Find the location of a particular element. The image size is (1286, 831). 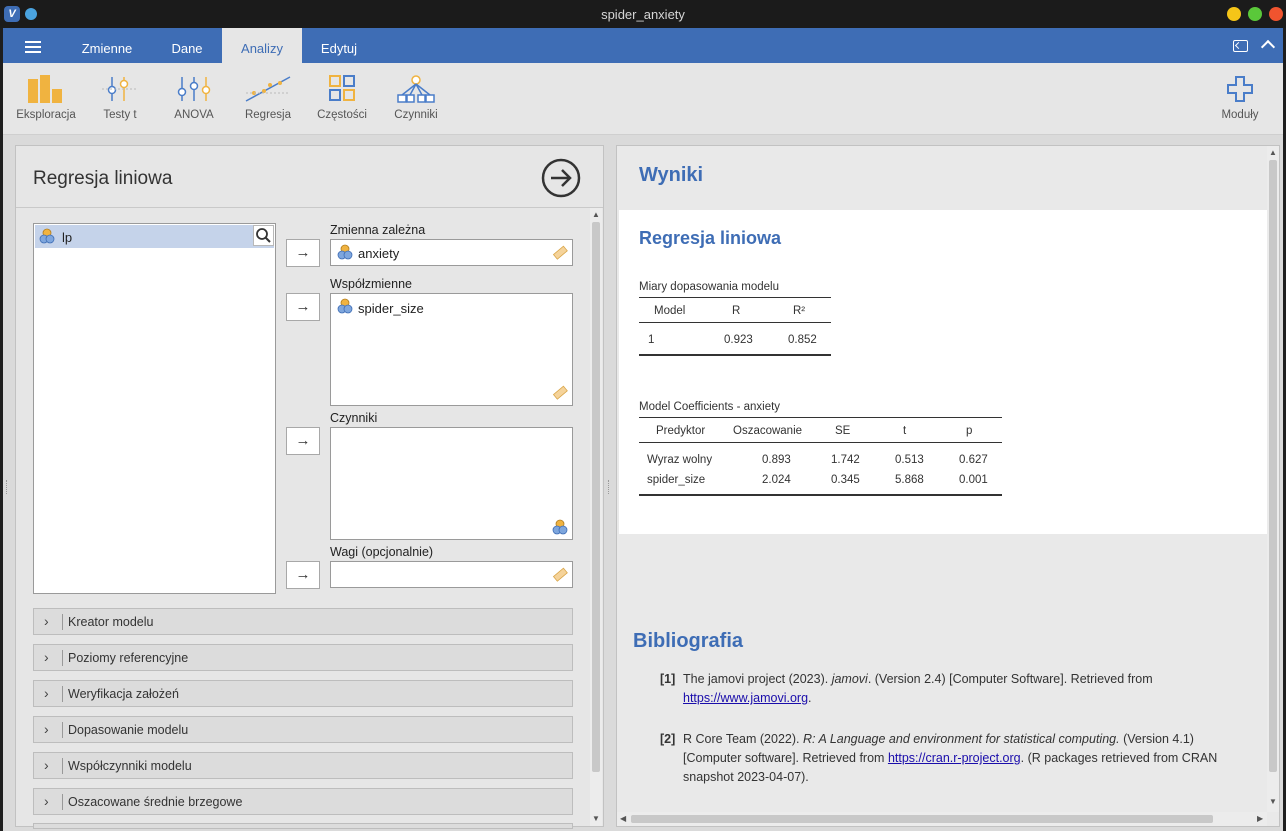

section-weryfikacja-zalozen: › Weryfikacja założeń is located at coordinates (303, 693).